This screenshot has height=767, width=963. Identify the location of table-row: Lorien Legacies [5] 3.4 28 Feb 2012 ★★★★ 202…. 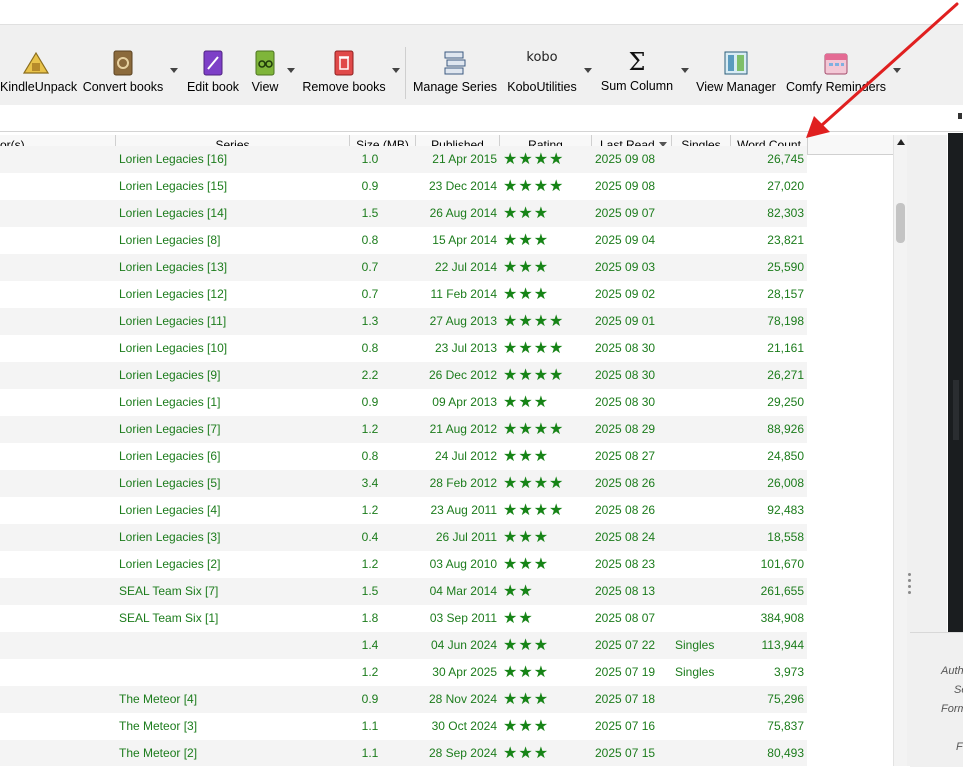
(403, 483).